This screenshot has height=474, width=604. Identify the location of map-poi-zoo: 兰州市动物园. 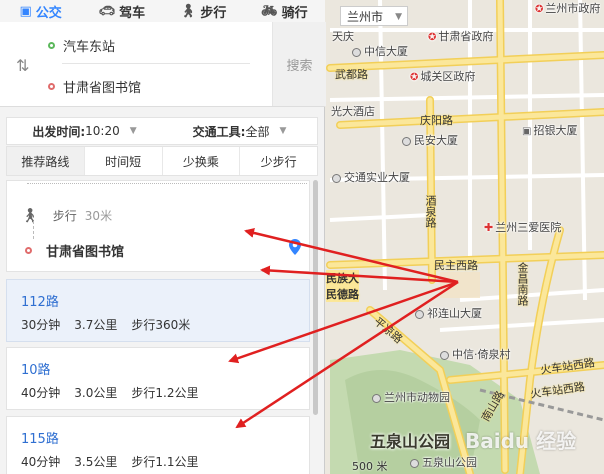
(411, 397).